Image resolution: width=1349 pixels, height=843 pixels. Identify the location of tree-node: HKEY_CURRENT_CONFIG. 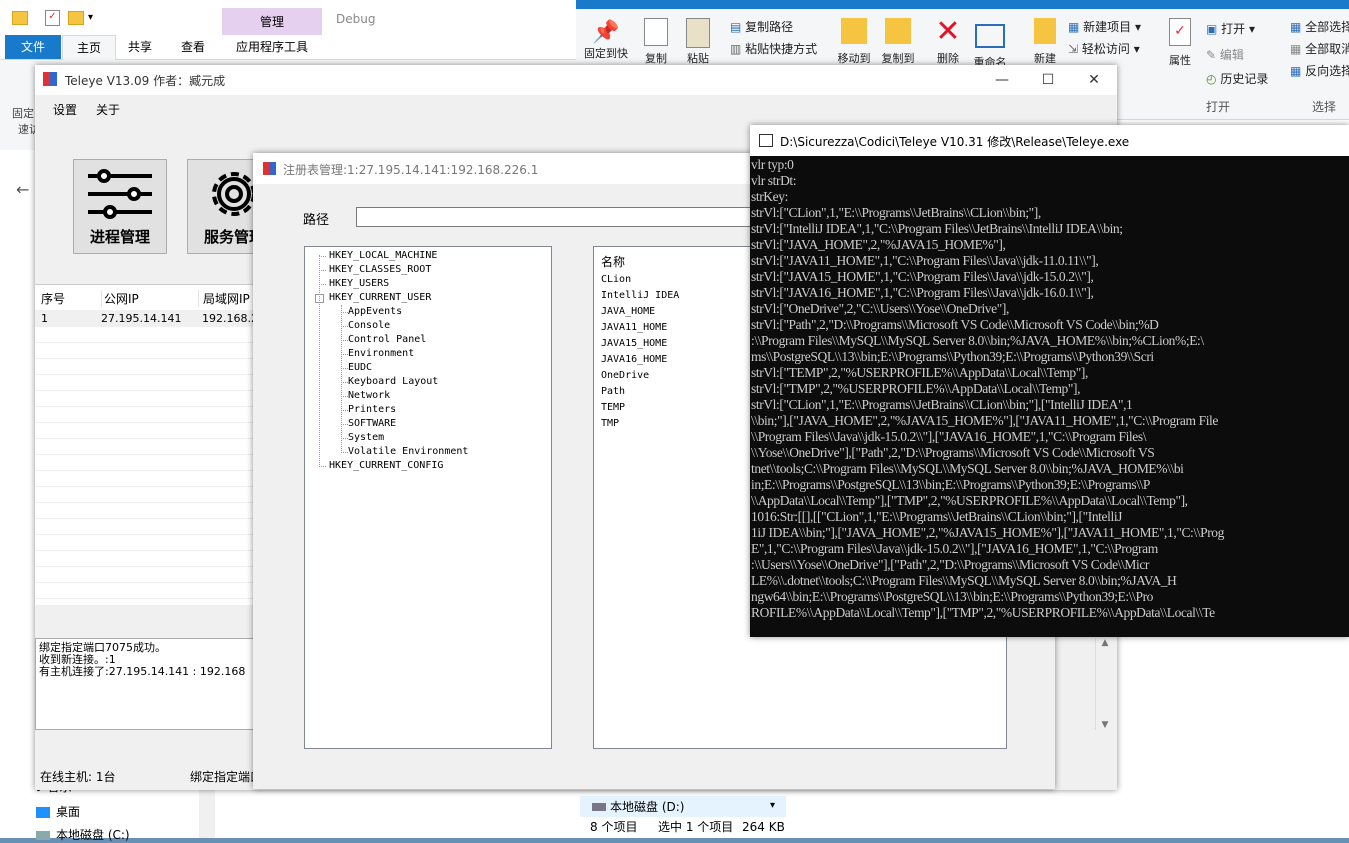
(386, 466).